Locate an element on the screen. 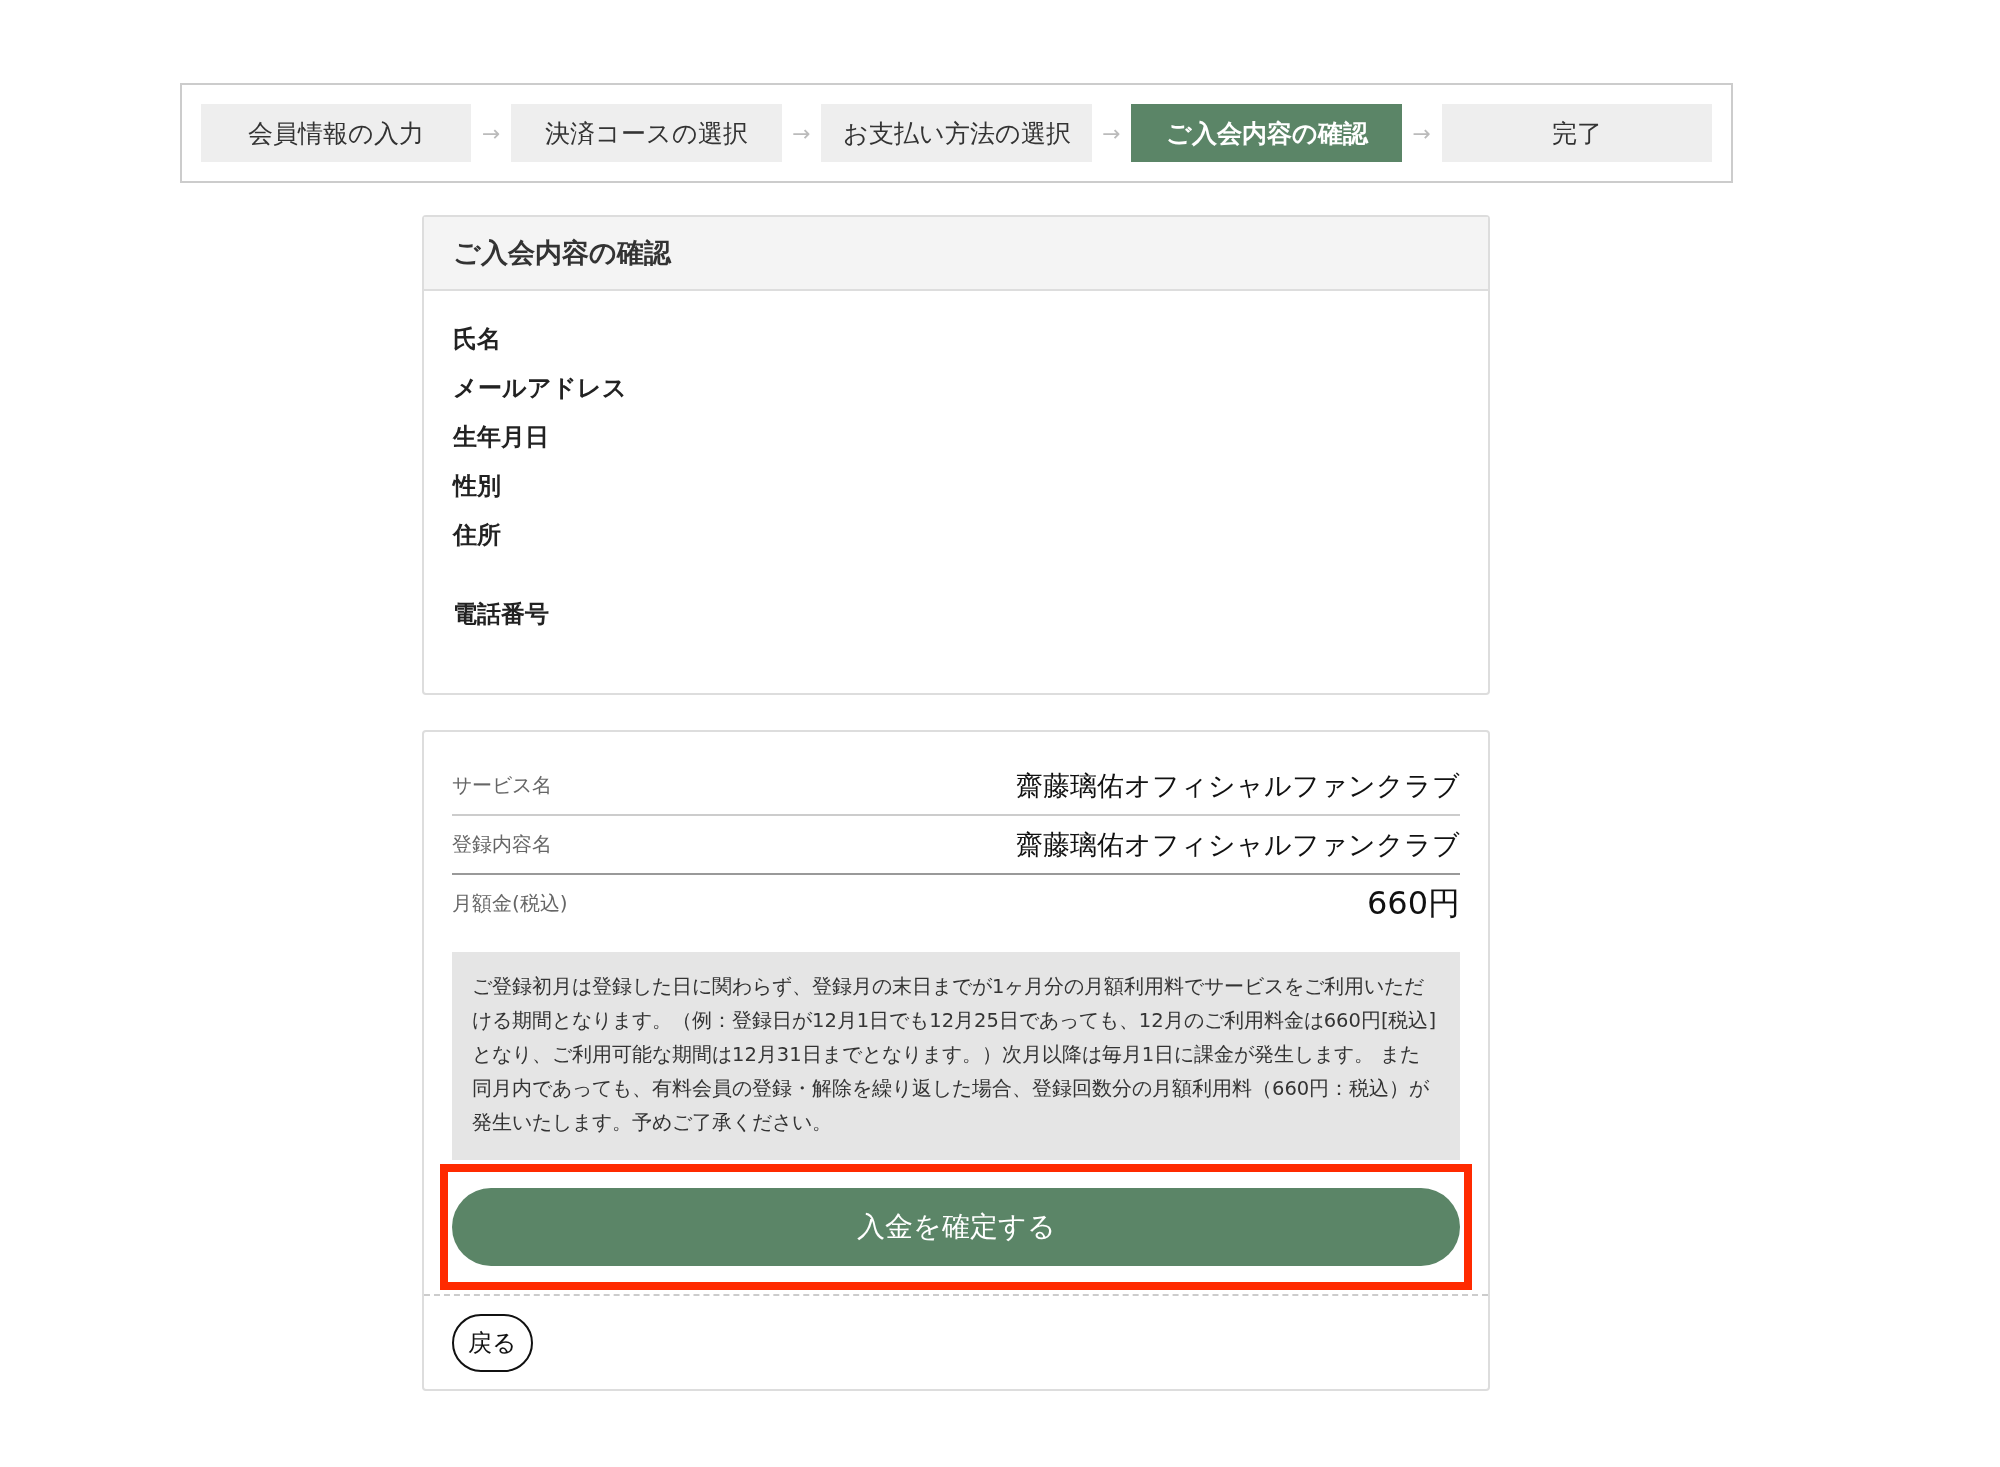  row-value: 660円 is located at coordinates (1413, 903).